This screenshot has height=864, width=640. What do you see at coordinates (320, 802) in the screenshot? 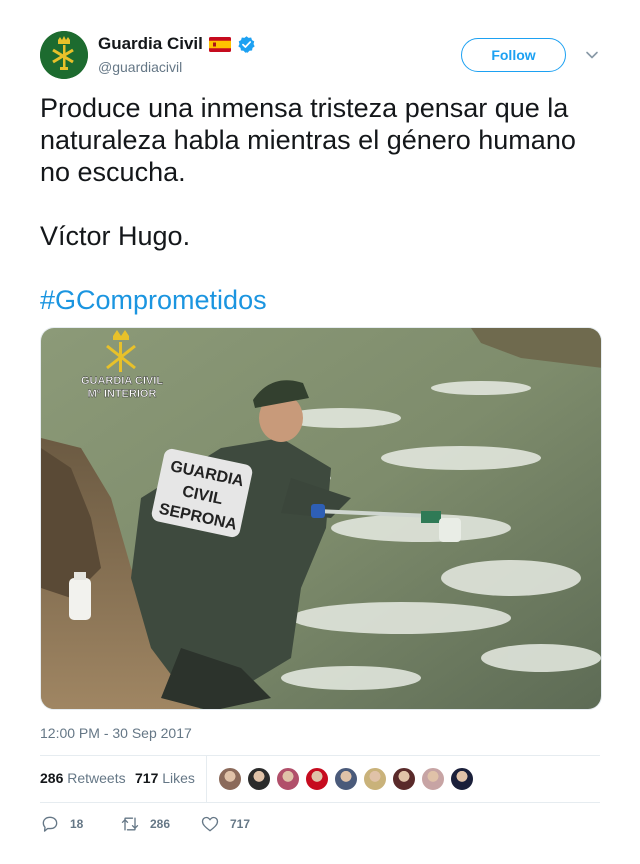
I see `divider` at bounding box center [320, 802].